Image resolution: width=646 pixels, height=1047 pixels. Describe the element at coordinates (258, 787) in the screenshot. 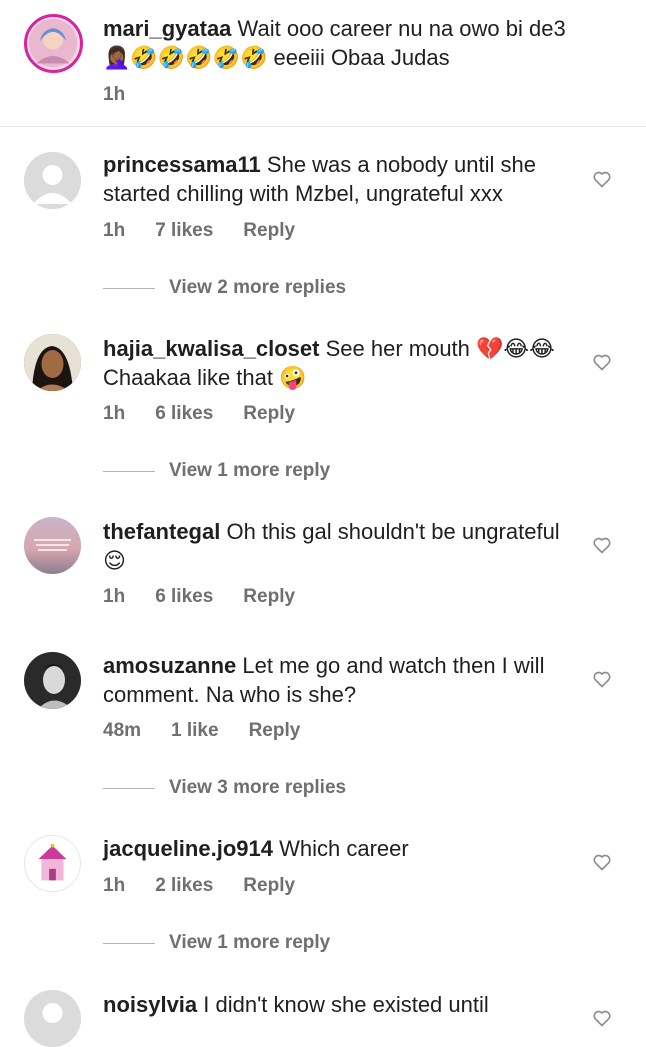

I see `view-replies-label: View 3 more replies` at that location.